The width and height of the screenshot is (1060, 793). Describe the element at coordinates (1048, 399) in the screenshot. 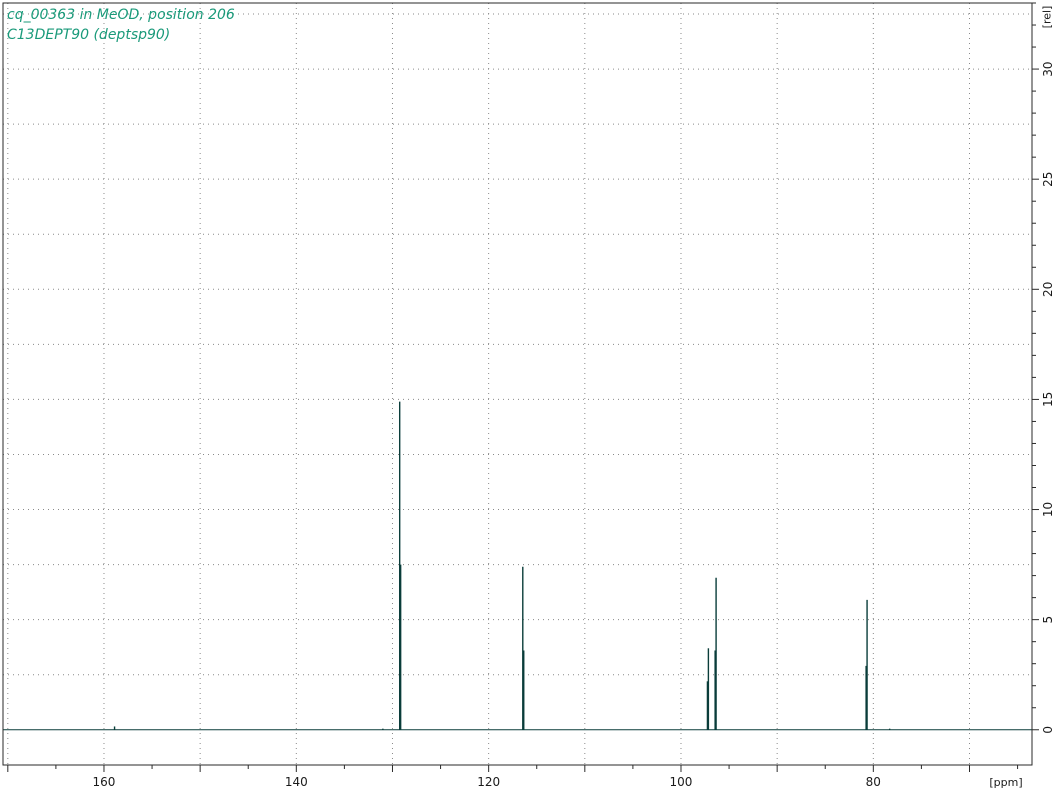

I see `y-axis-tick-label: 15` at that location.